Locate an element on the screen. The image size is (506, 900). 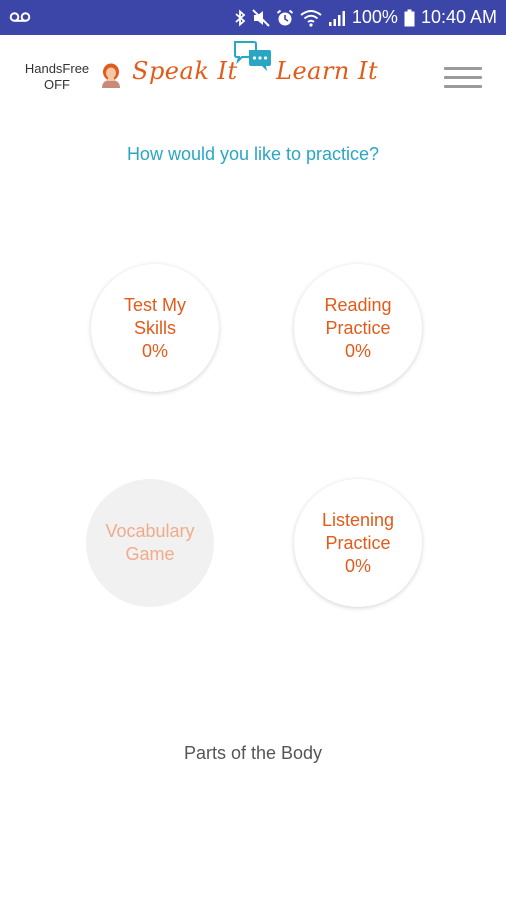
voicemail-icon is located at coordinates (20, 17).